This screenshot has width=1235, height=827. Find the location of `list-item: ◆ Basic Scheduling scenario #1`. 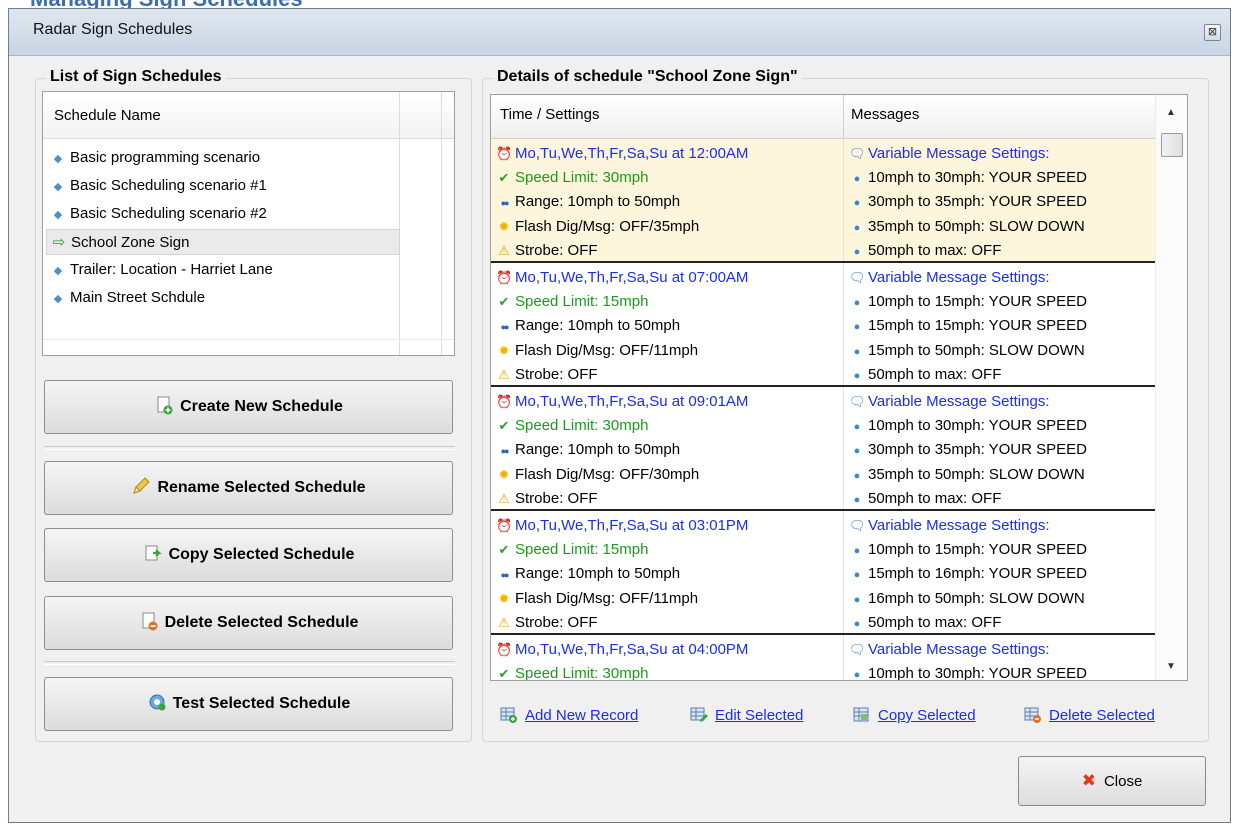

list-item: ◆ Basic Scheduling scenario #1 is located at coordinates (223, 186).